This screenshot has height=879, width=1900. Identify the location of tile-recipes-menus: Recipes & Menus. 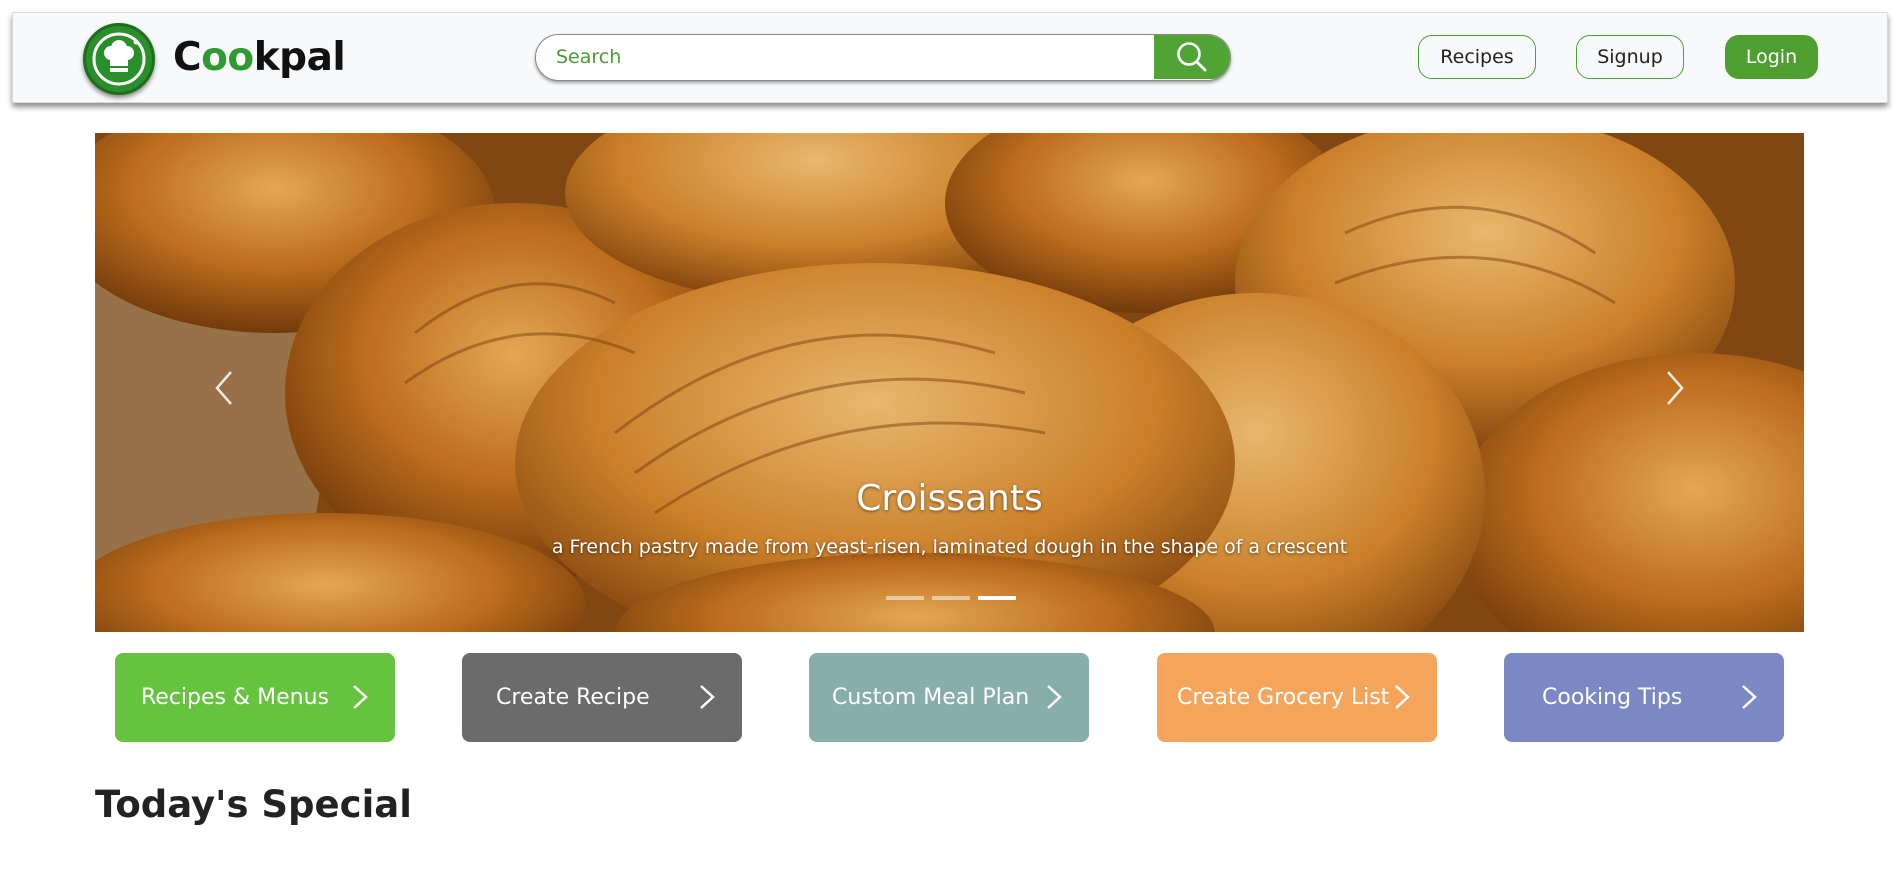
(255, 697).